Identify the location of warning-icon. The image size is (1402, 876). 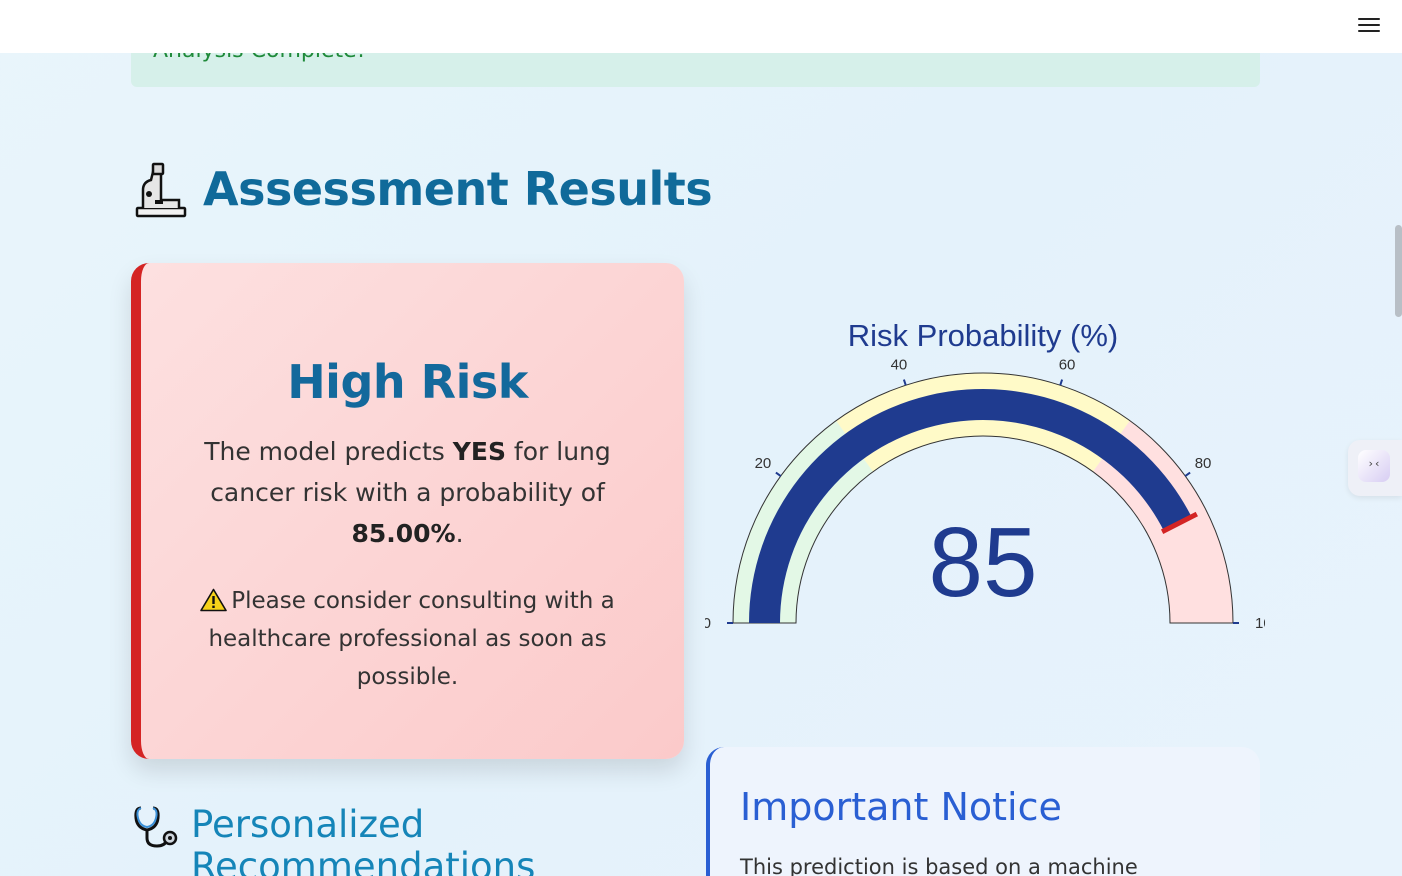
(214, 600).